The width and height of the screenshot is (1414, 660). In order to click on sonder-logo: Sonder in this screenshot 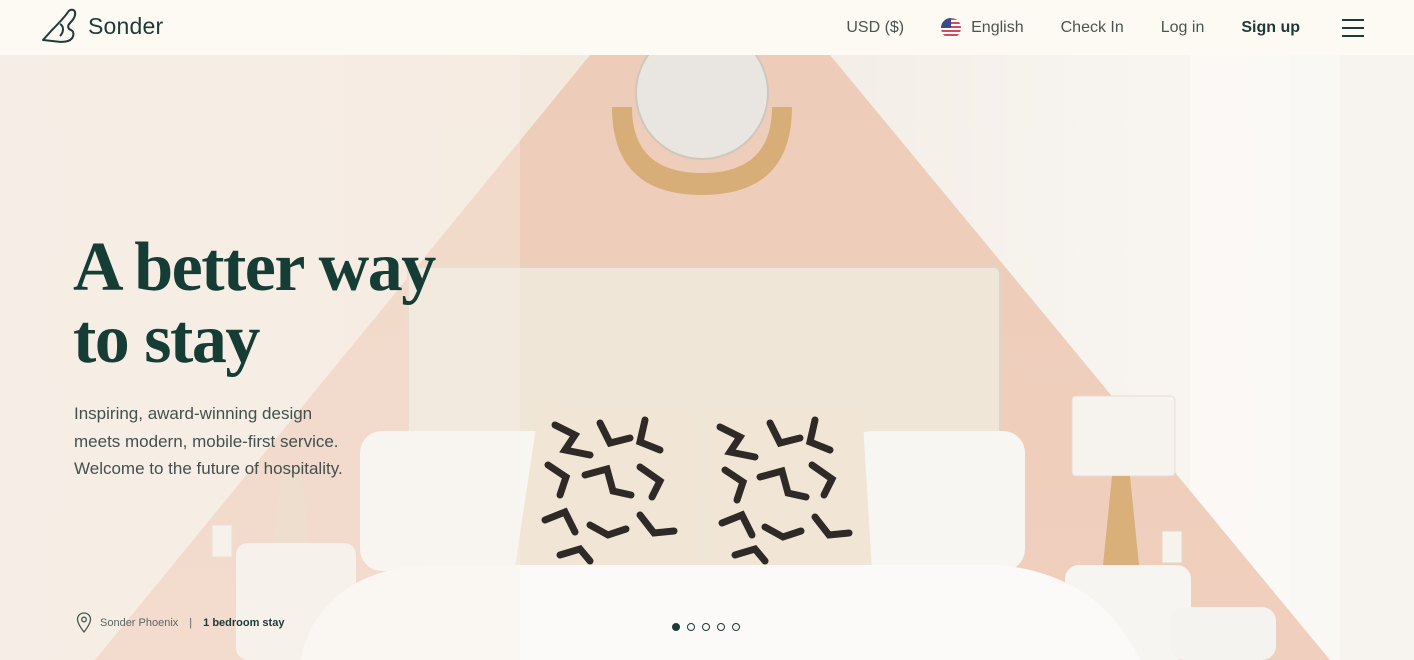, I will do `click(101, 26)`.